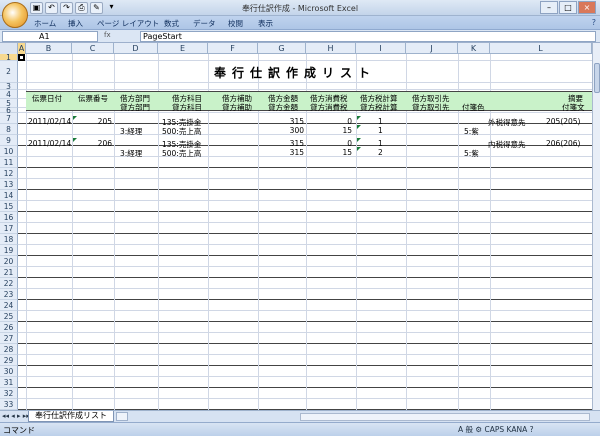 This screenshot has height=436, width=600. I want to click on row-header: 15, so click(9, 206).